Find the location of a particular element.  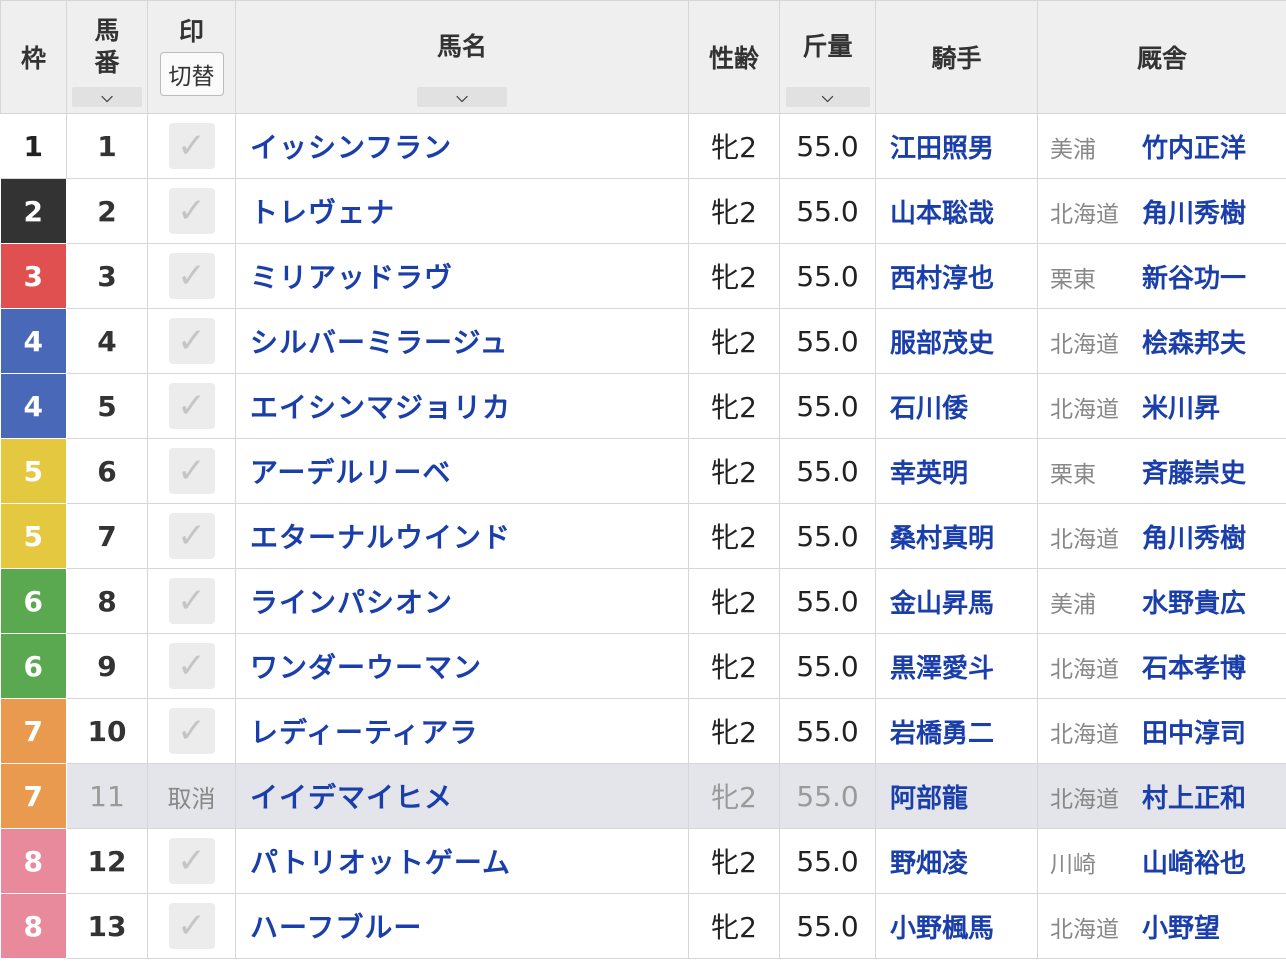

waku-cell: 8 is located at coordinates (33, 861).